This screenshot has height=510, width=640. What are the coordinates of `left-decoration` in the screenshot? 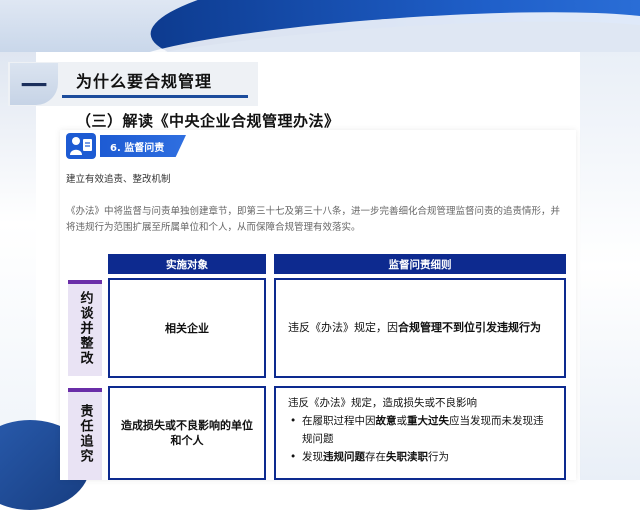 It's located at (18, 266).